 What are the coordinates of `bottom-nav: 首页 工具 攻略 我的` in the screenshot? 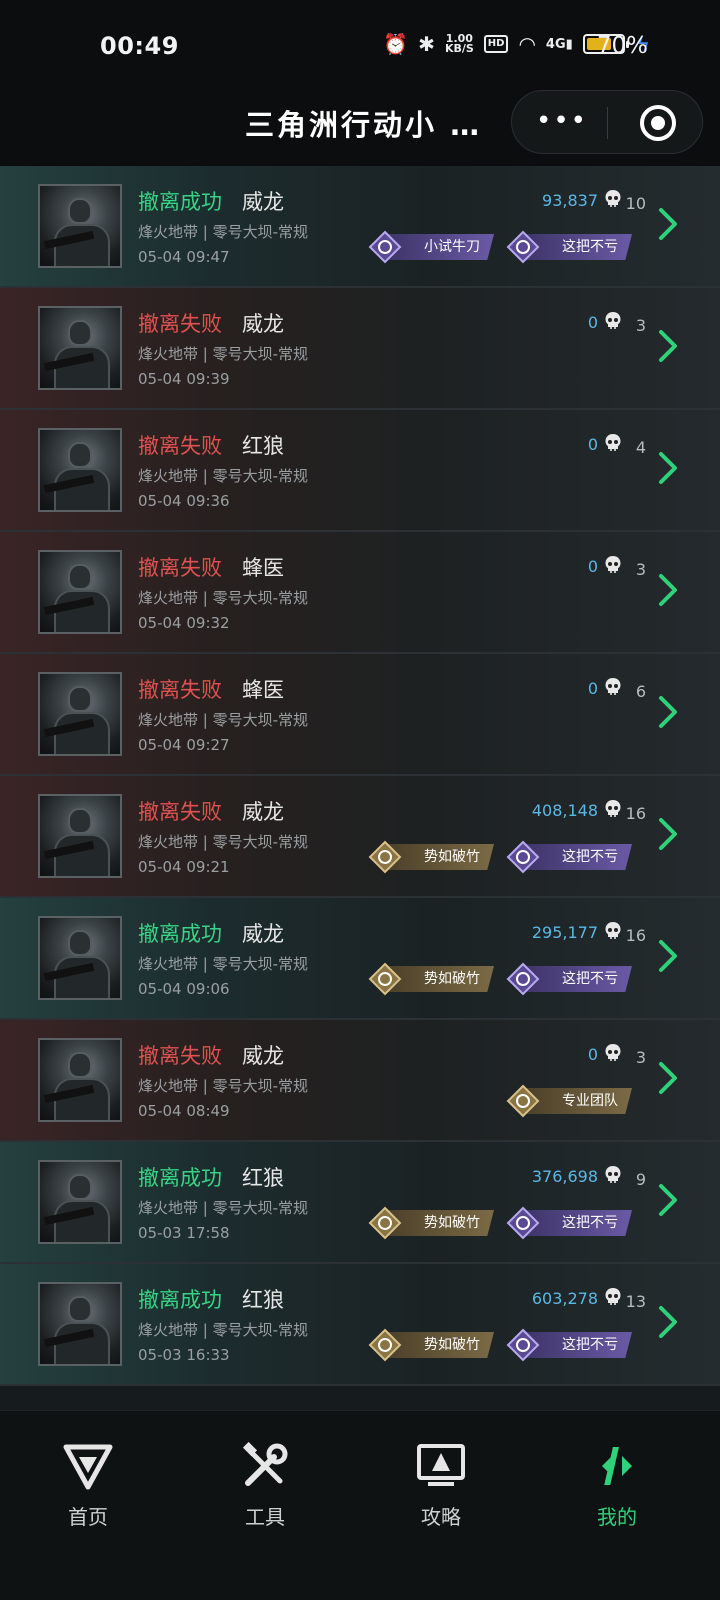 It's located at (360, 1505).